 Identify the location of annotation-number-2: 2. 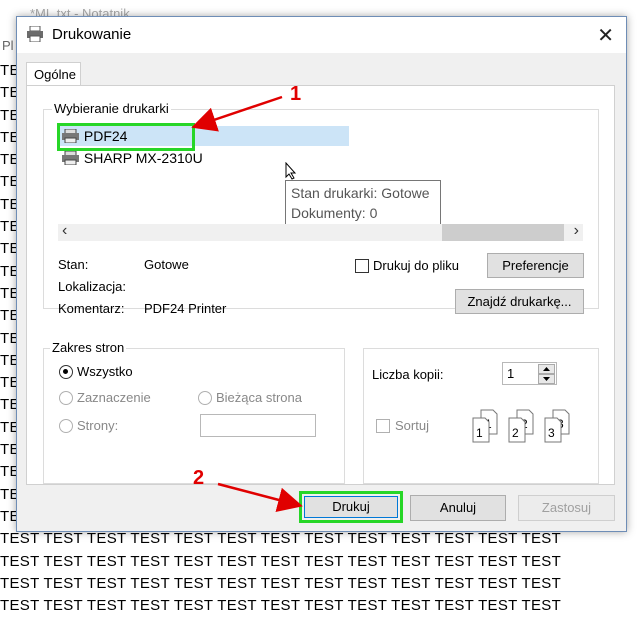
(199, 478).